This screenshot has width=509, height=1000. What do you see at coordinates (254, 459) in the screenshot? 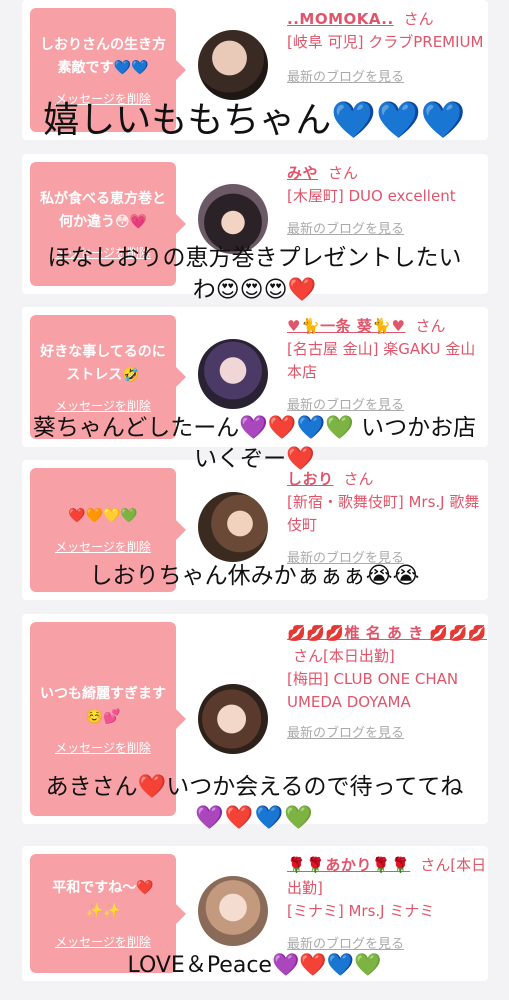
I see `overlay-caption: いくぞー❤️` at bounding box center [254, 459].